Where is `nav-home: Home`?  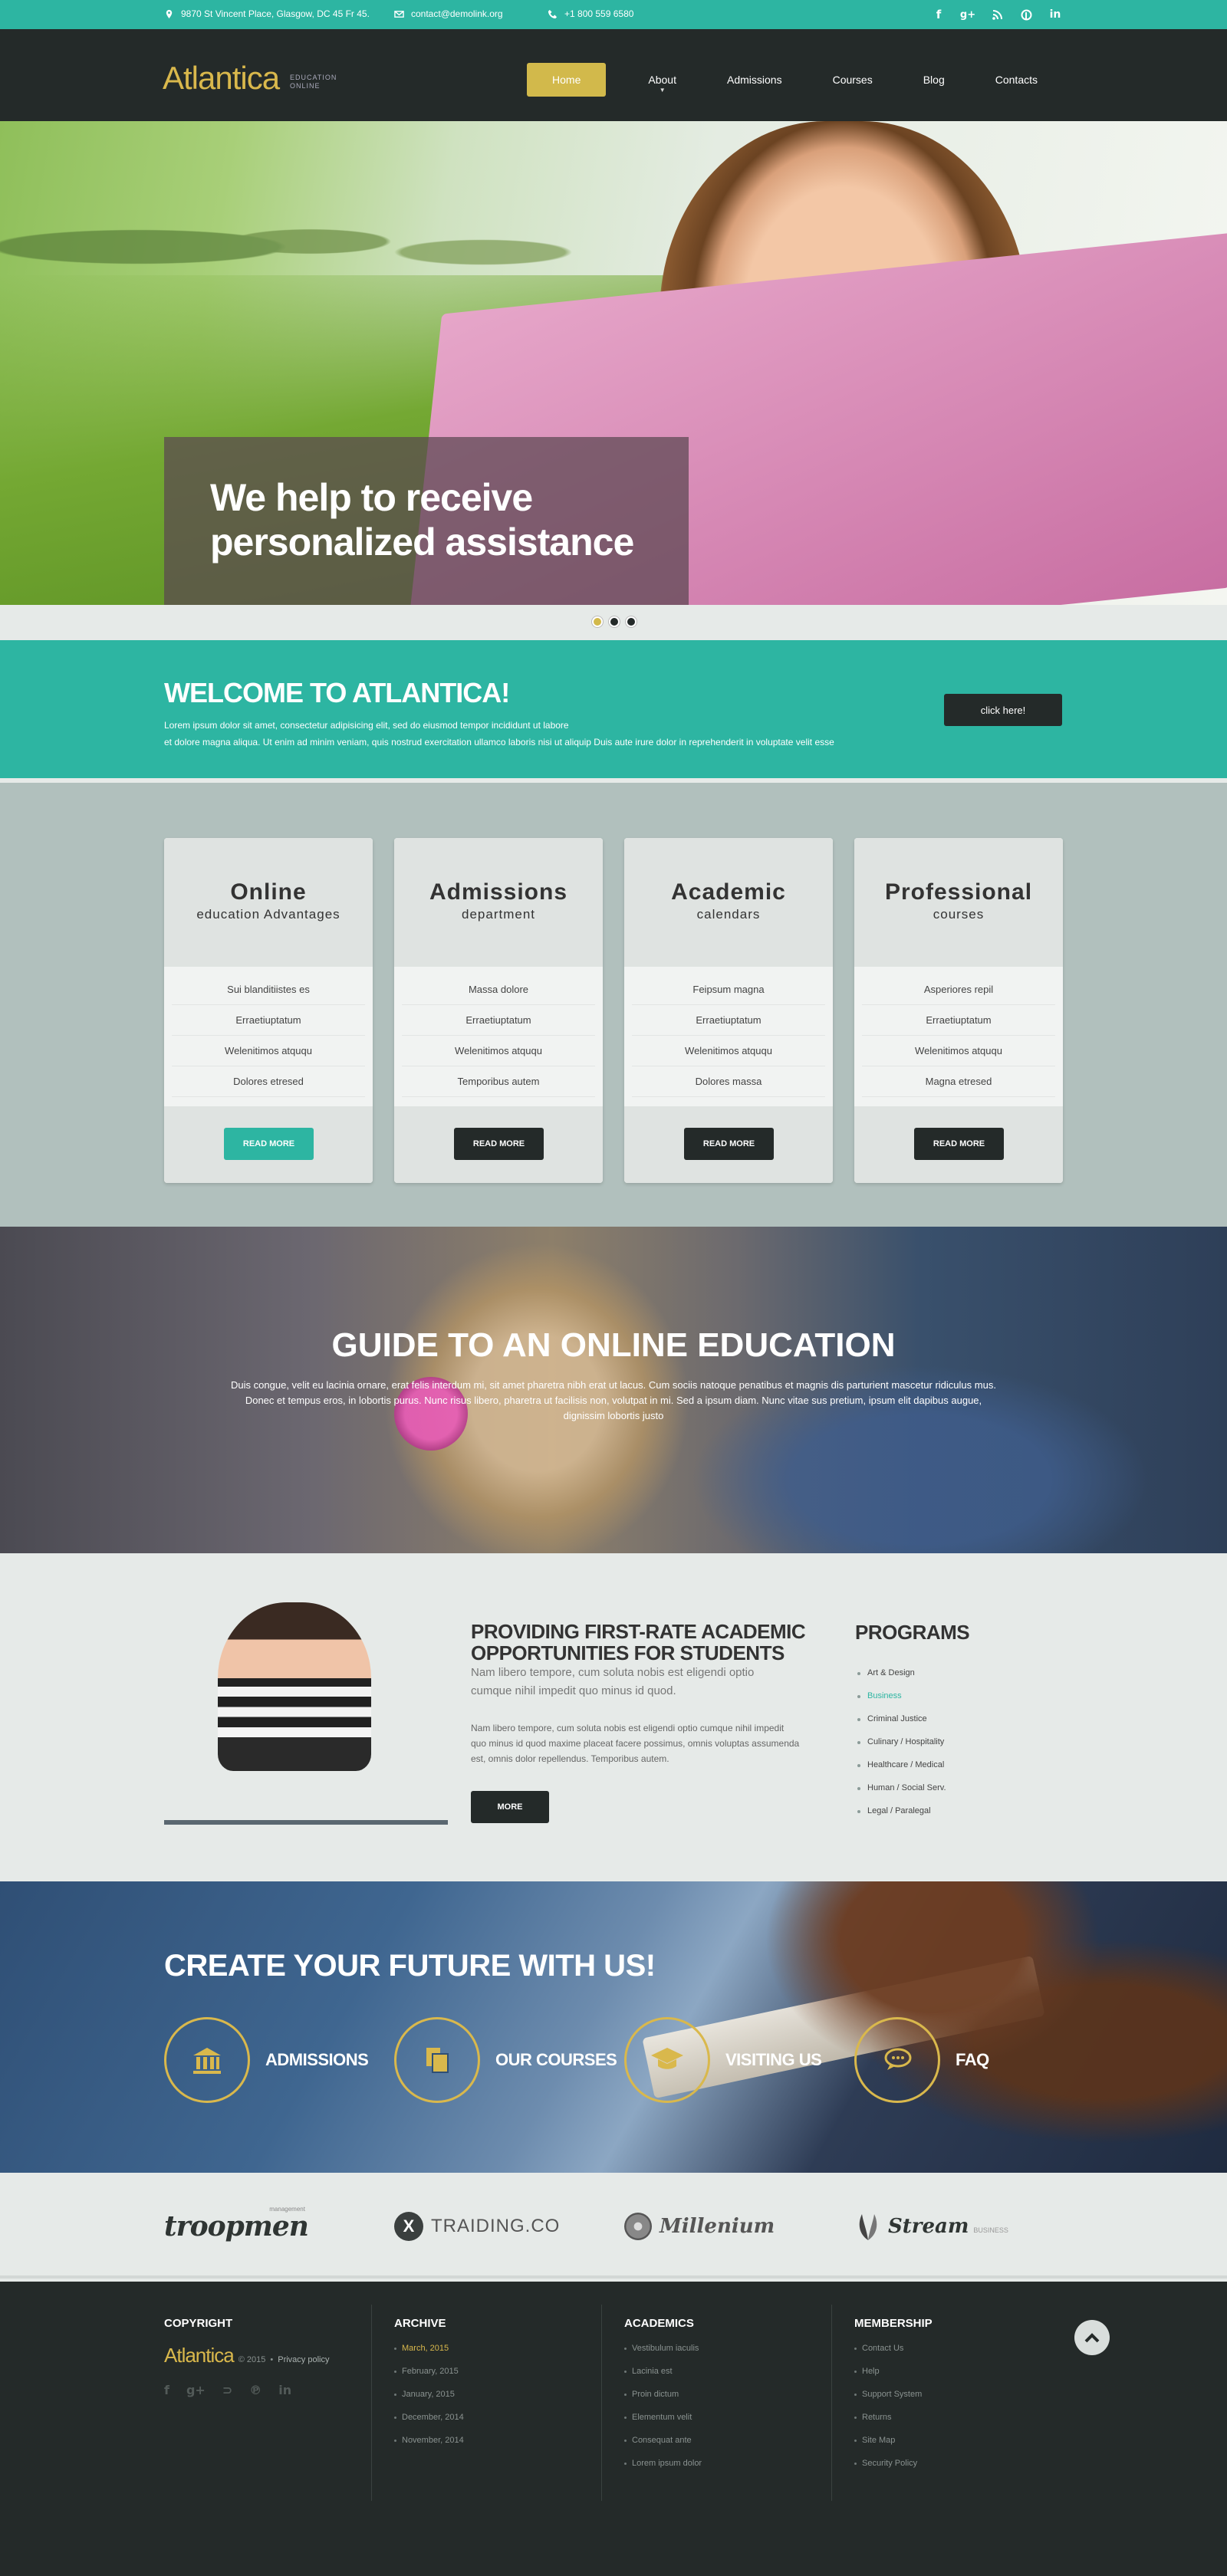
nav-home: Home is located at coordinates (567, 80).